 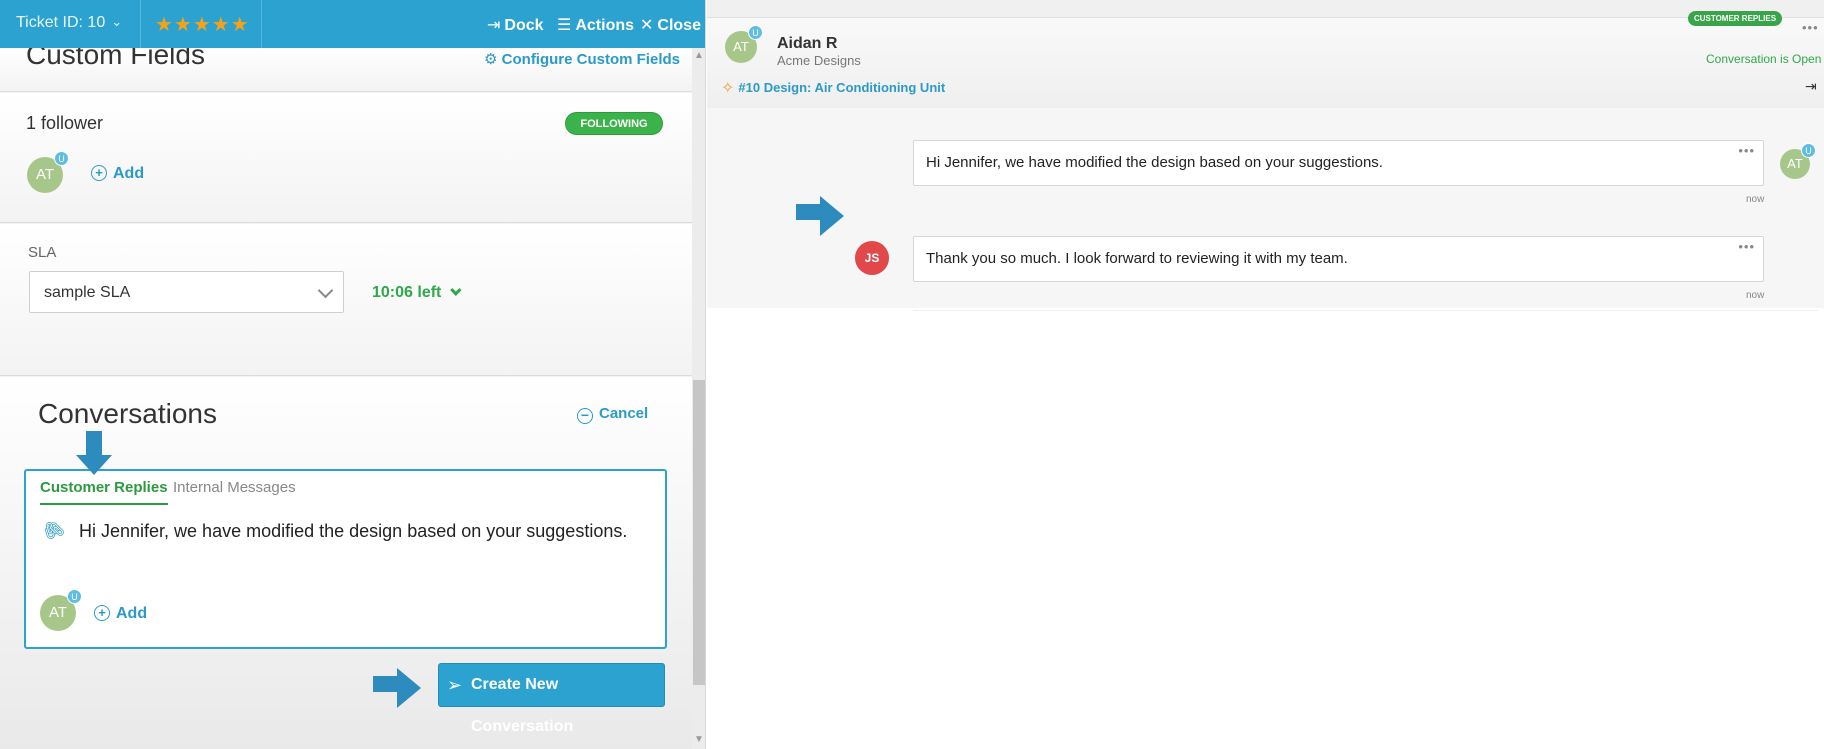 What do you see at coordinates (65, 123) in the screenshot?
I see `follower-count: 1 follower` at bounding box center [65, 123].